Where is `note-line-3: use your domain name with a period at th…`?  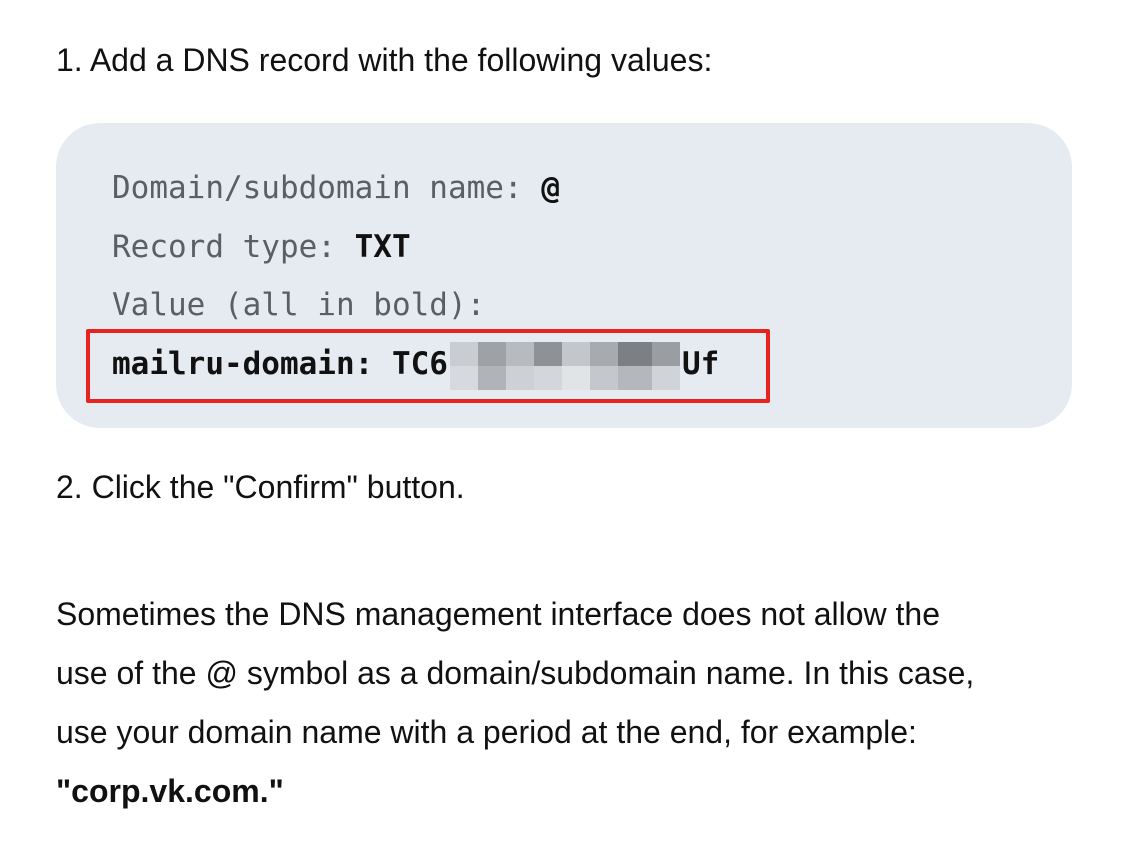 note-line-3: use your domain name with a period at th… is located at coordinates (486, 732).